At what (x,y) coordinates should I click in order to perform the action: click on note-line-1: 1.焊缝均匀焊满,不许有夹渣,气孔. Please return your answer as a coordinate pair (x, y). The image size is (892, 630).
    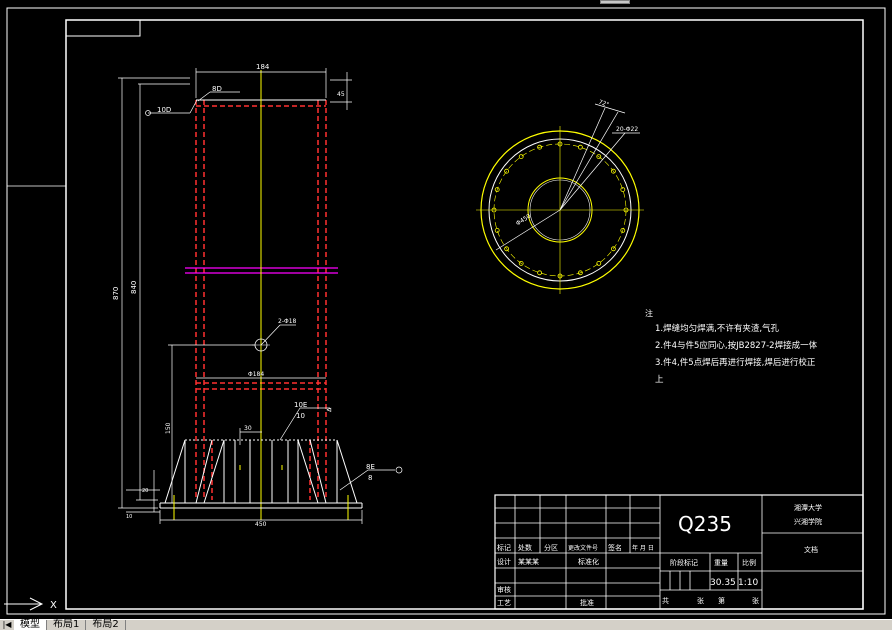
    Looking at the image, I should click on (717, 328).